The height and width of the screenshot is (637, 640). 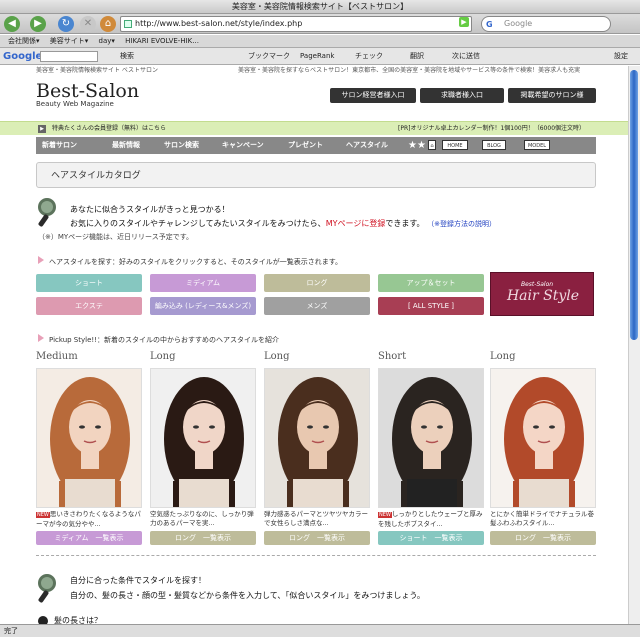 I want to click on google-toolbar-input, so click(x=69, y=56).